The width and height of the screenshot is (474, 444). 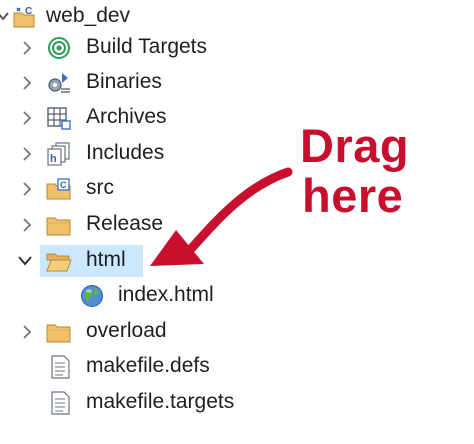 I want to click on tree-item-label: Binaries, so click(x=124, y=81).